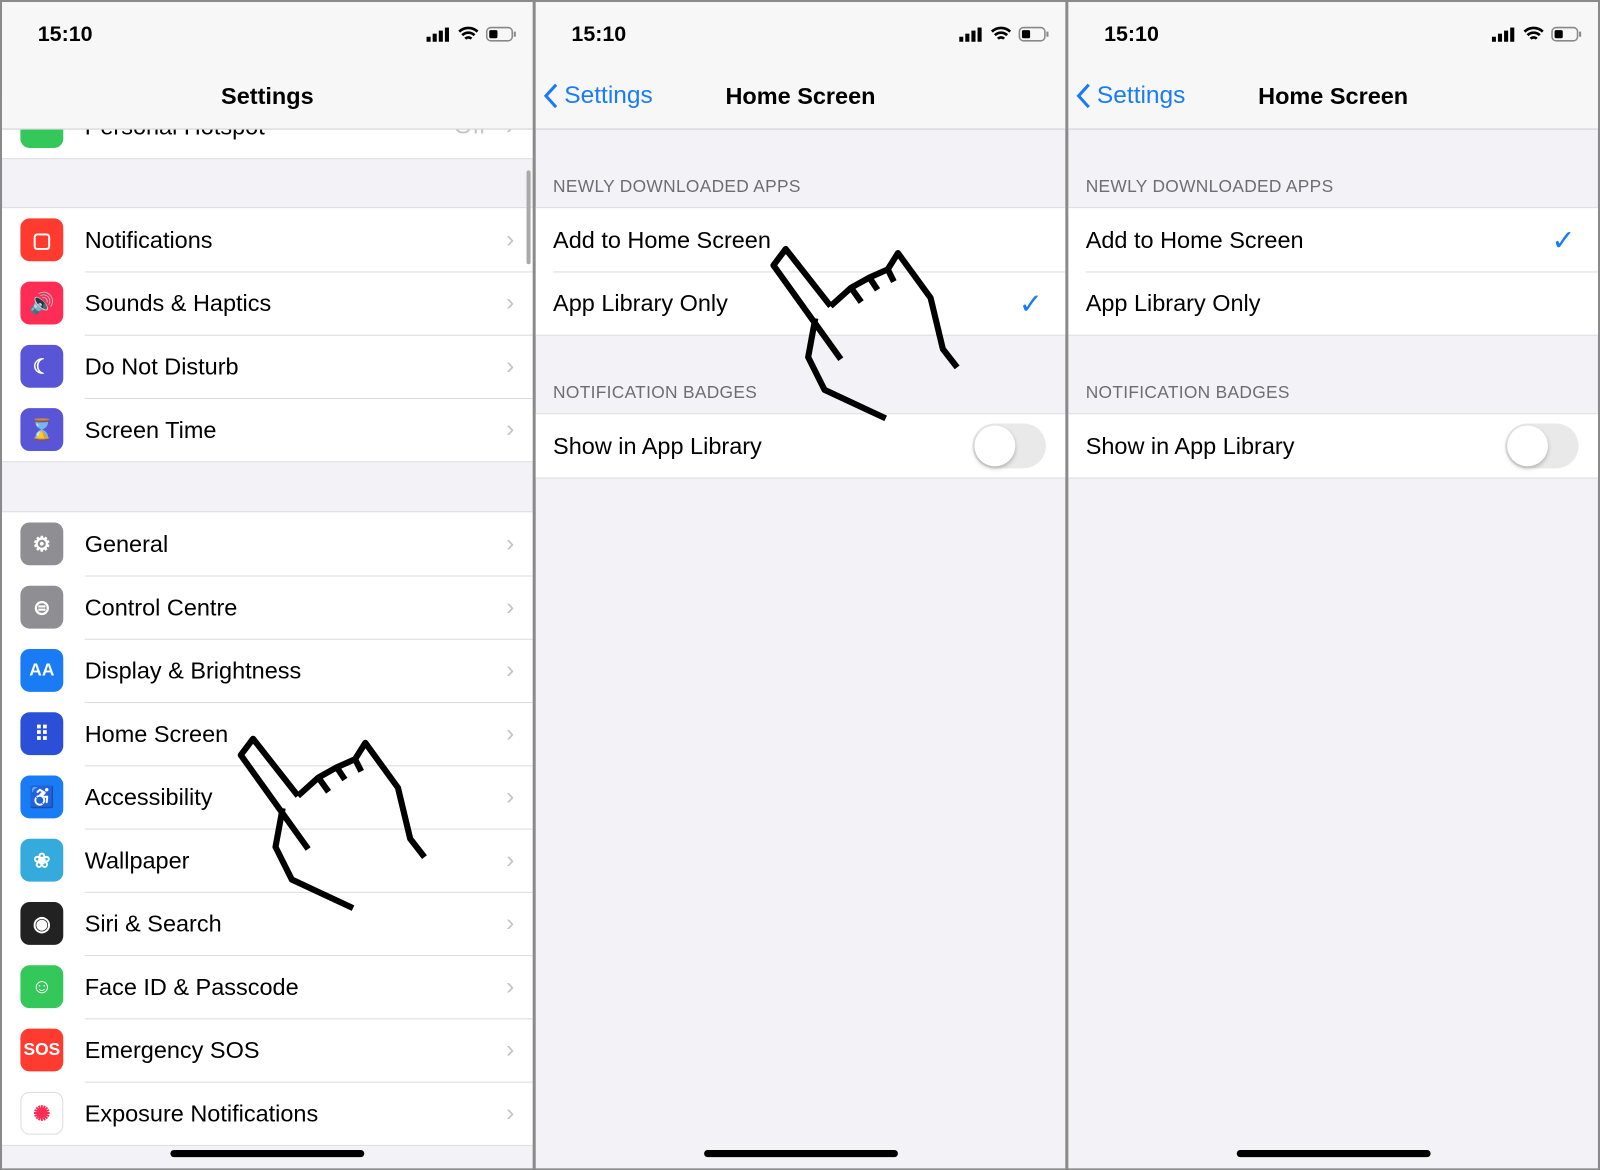  Describe the element at coordinates (267, 796) in the screenshot. I see `settings-row-accessibility: ♿ Accessibility ›` at that location.